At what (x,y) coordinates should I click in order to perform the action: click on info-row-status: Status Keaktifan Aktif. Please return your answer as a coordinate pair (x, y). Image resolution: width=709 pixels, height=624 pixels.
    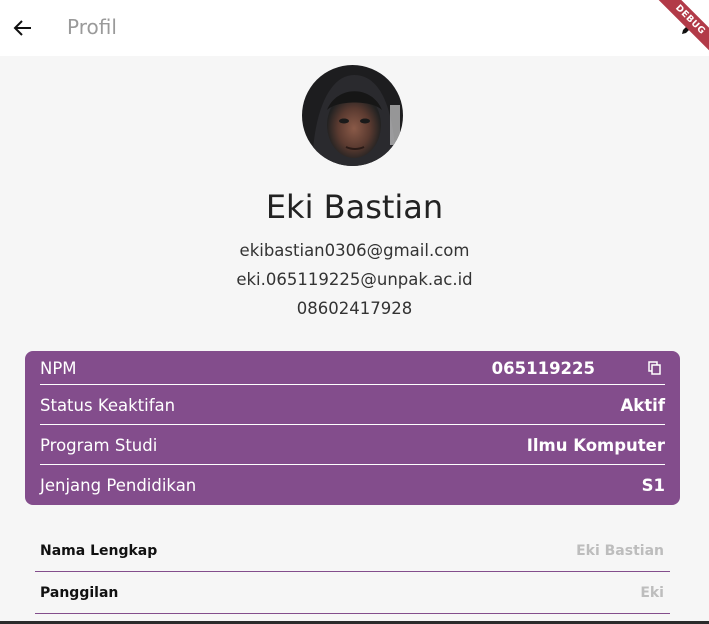
    Looking at the image, I should click on (352, 405).